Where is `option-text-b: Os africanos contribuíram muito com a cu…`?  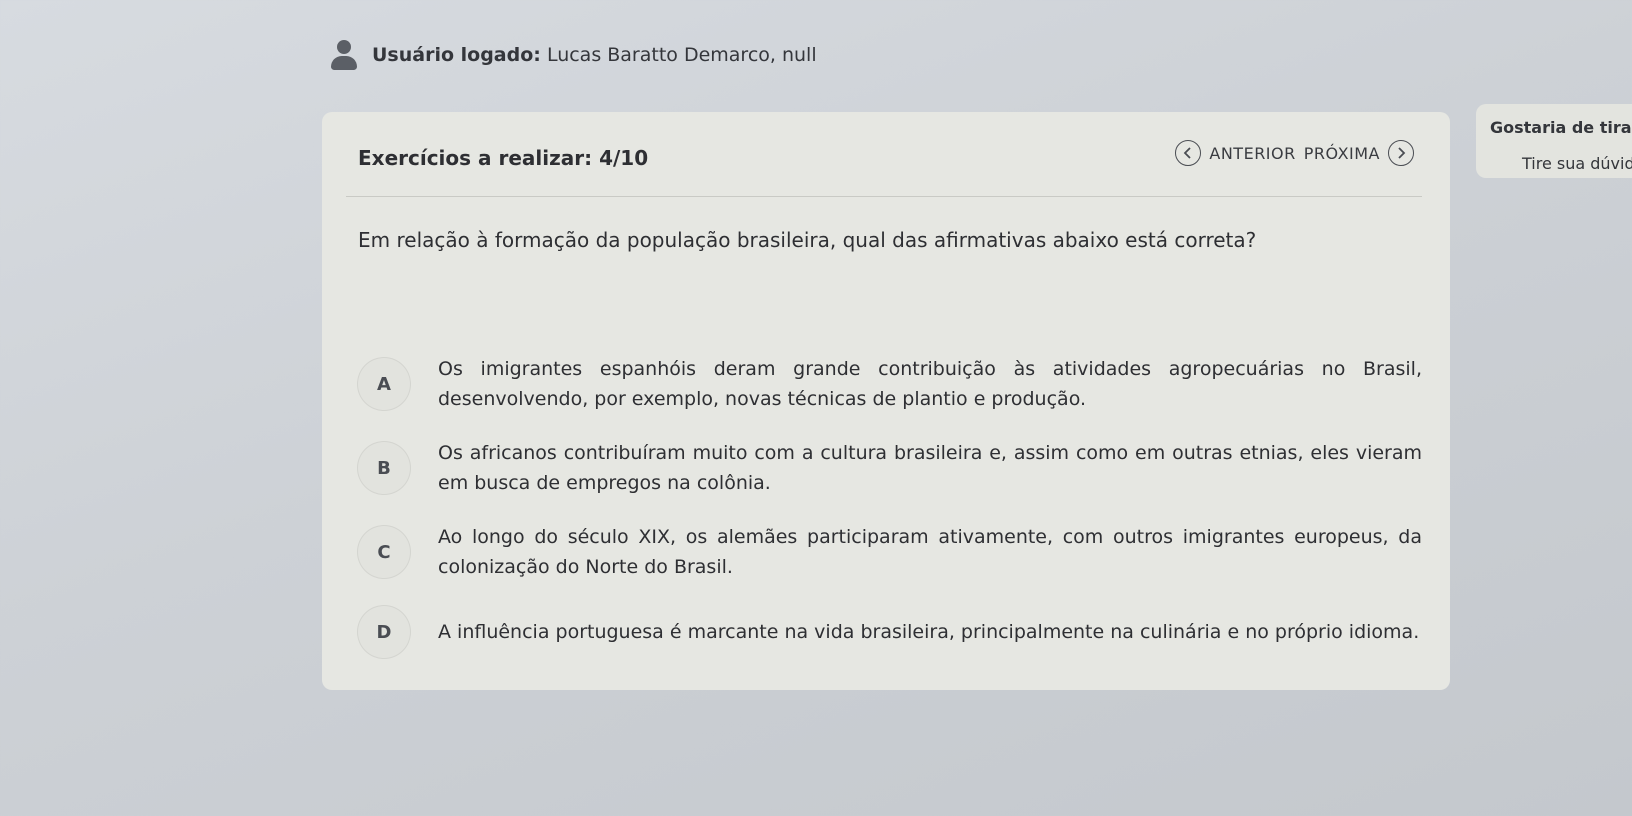
option-text-b: Os africanos contribuíram muito com a cu… is located at coordinates (930, 468).